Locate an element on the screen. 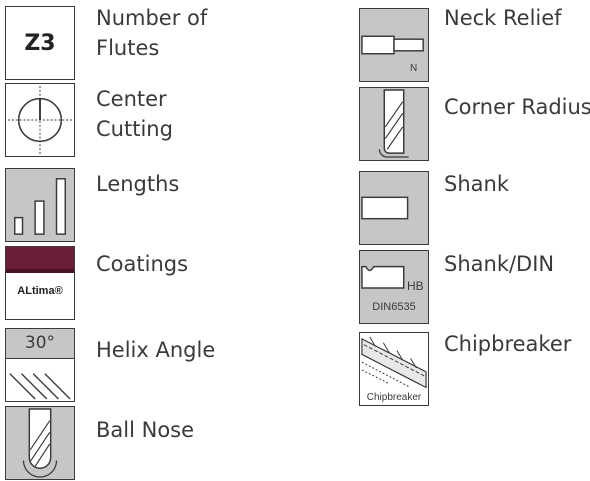  chipbreaker-label: Chipbreaker is located at coordinates (508, 344).